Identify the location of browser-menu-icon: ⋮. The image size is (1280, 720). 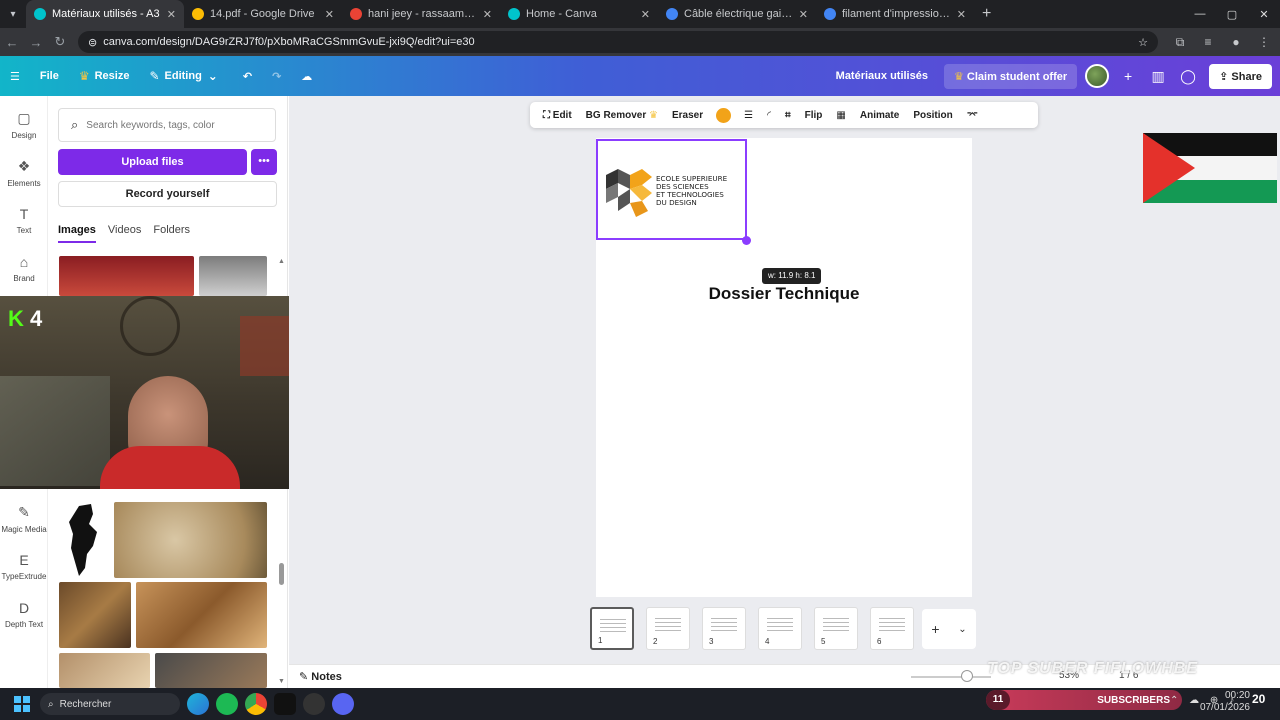
(1264, 42).